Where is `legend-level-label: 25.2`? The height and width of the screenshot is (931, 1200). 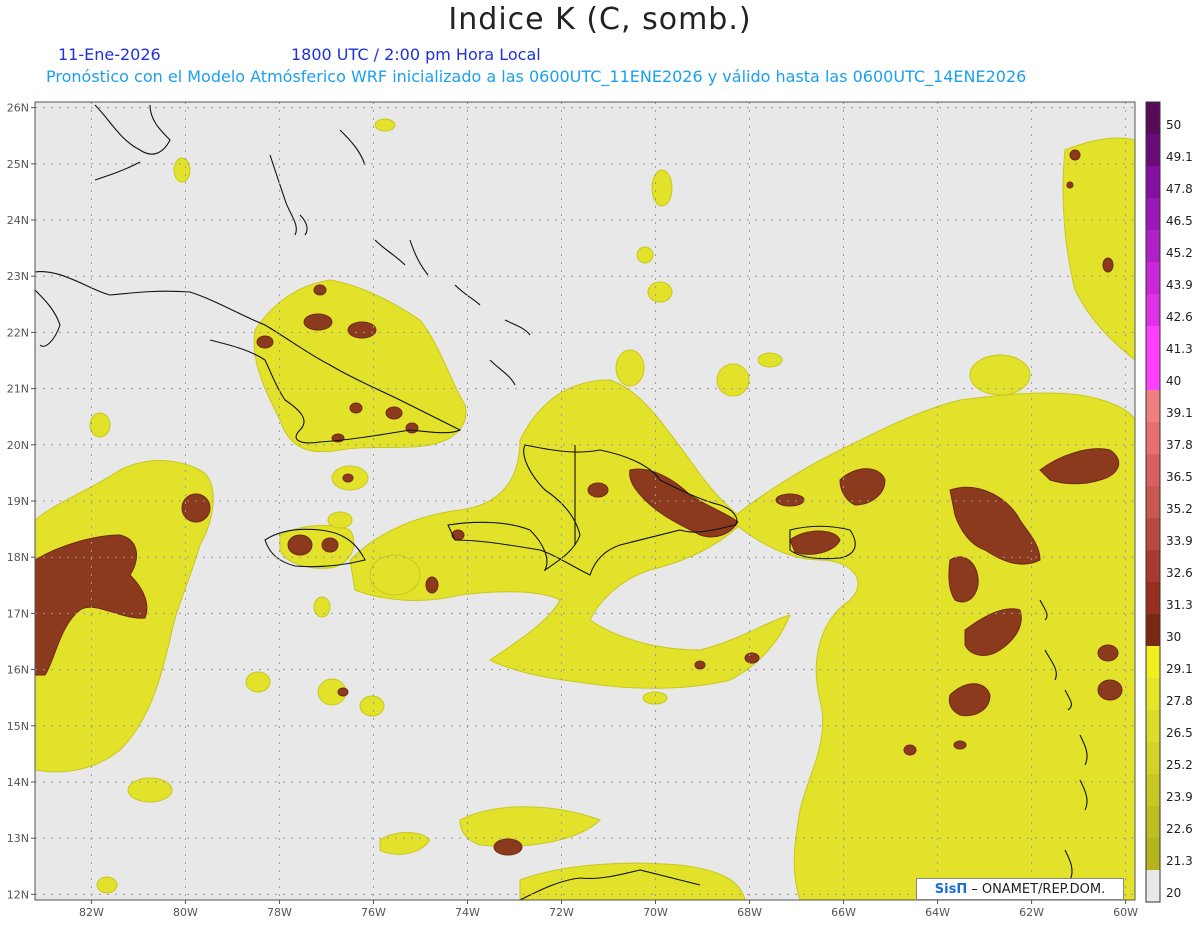 legend-level-label: 25.2 is located at coordinates (1179, 765).